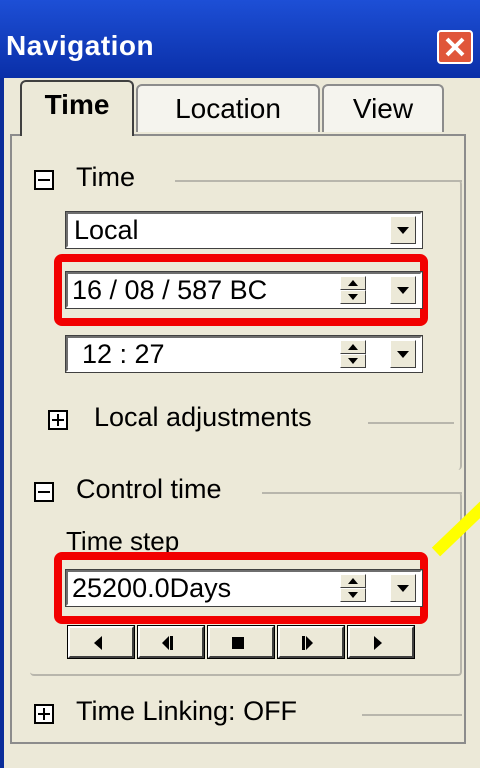 The image size is (480, 768). I want to click on time-linking-label: Time Linking: OFF, so click(187, 711).